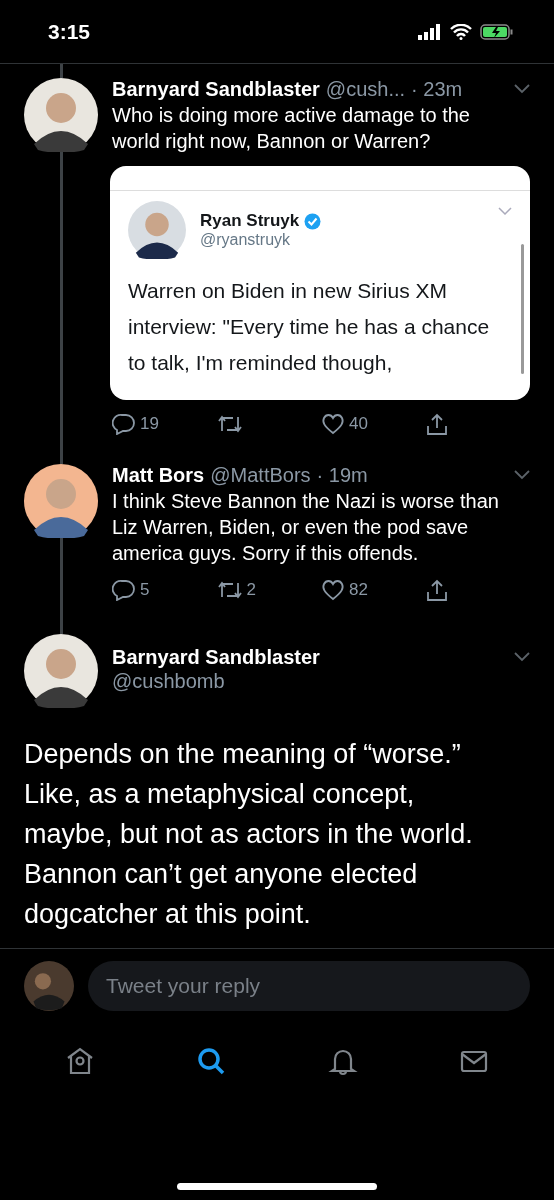  Describe the element at coordinates (250, 221) in the screenshot. I see `author-name: Ryan Struyk` at that location.